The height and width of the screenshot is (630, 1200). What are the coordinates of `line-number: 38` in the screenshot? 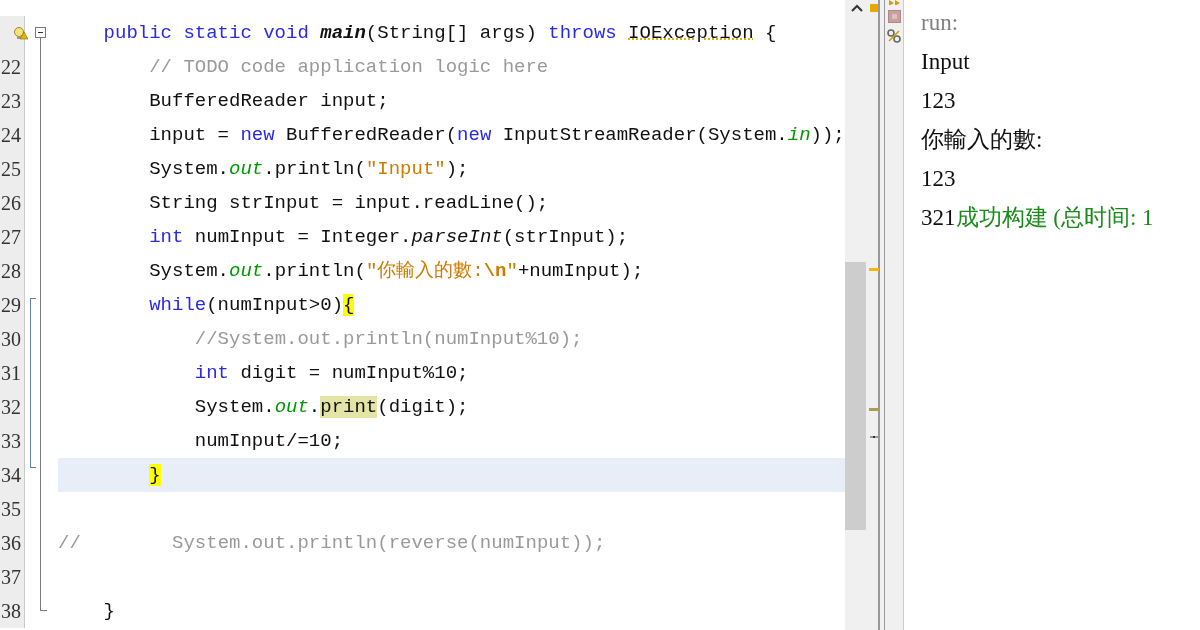 It's located at (11, 611).